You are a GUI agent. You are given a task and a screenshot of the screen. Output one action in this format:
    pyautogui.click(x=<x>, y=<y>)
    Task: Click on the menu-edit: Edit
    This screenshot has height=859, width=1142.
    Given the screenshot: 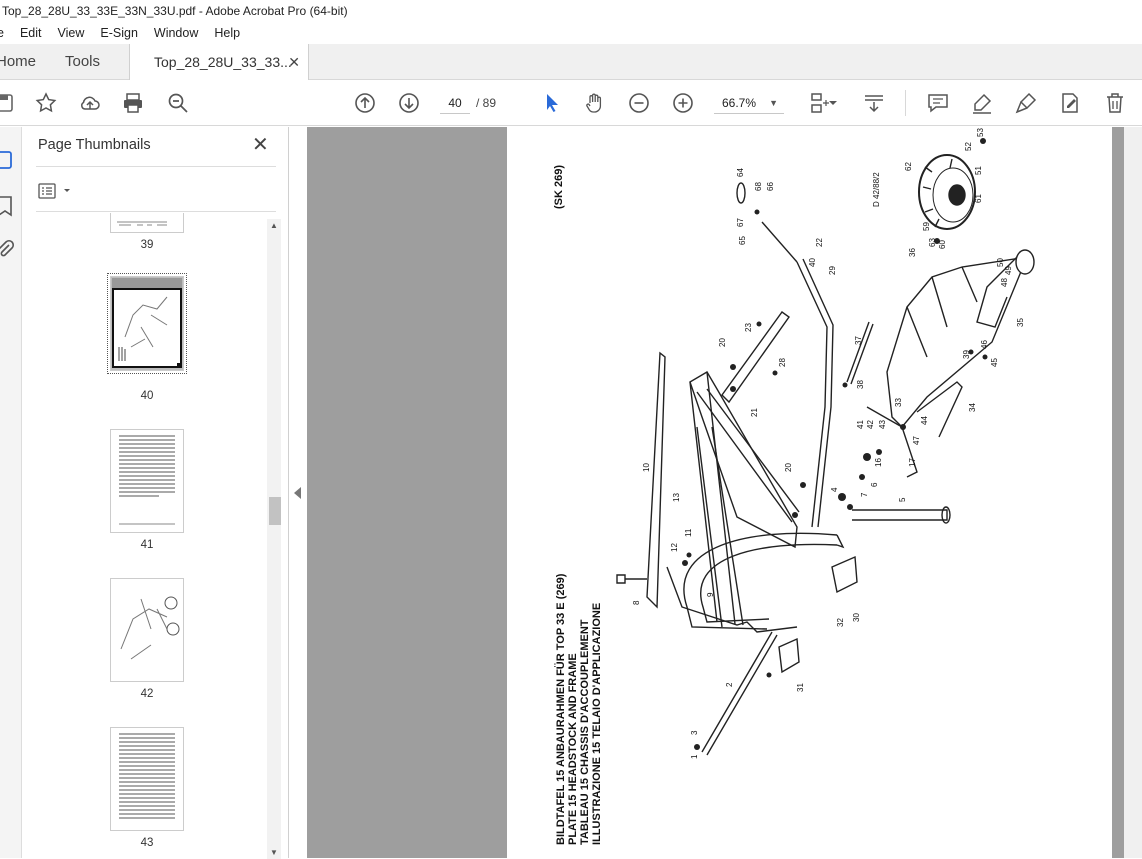 What is the action you would take?
    pyautogui.click(x=31, y=33)
    